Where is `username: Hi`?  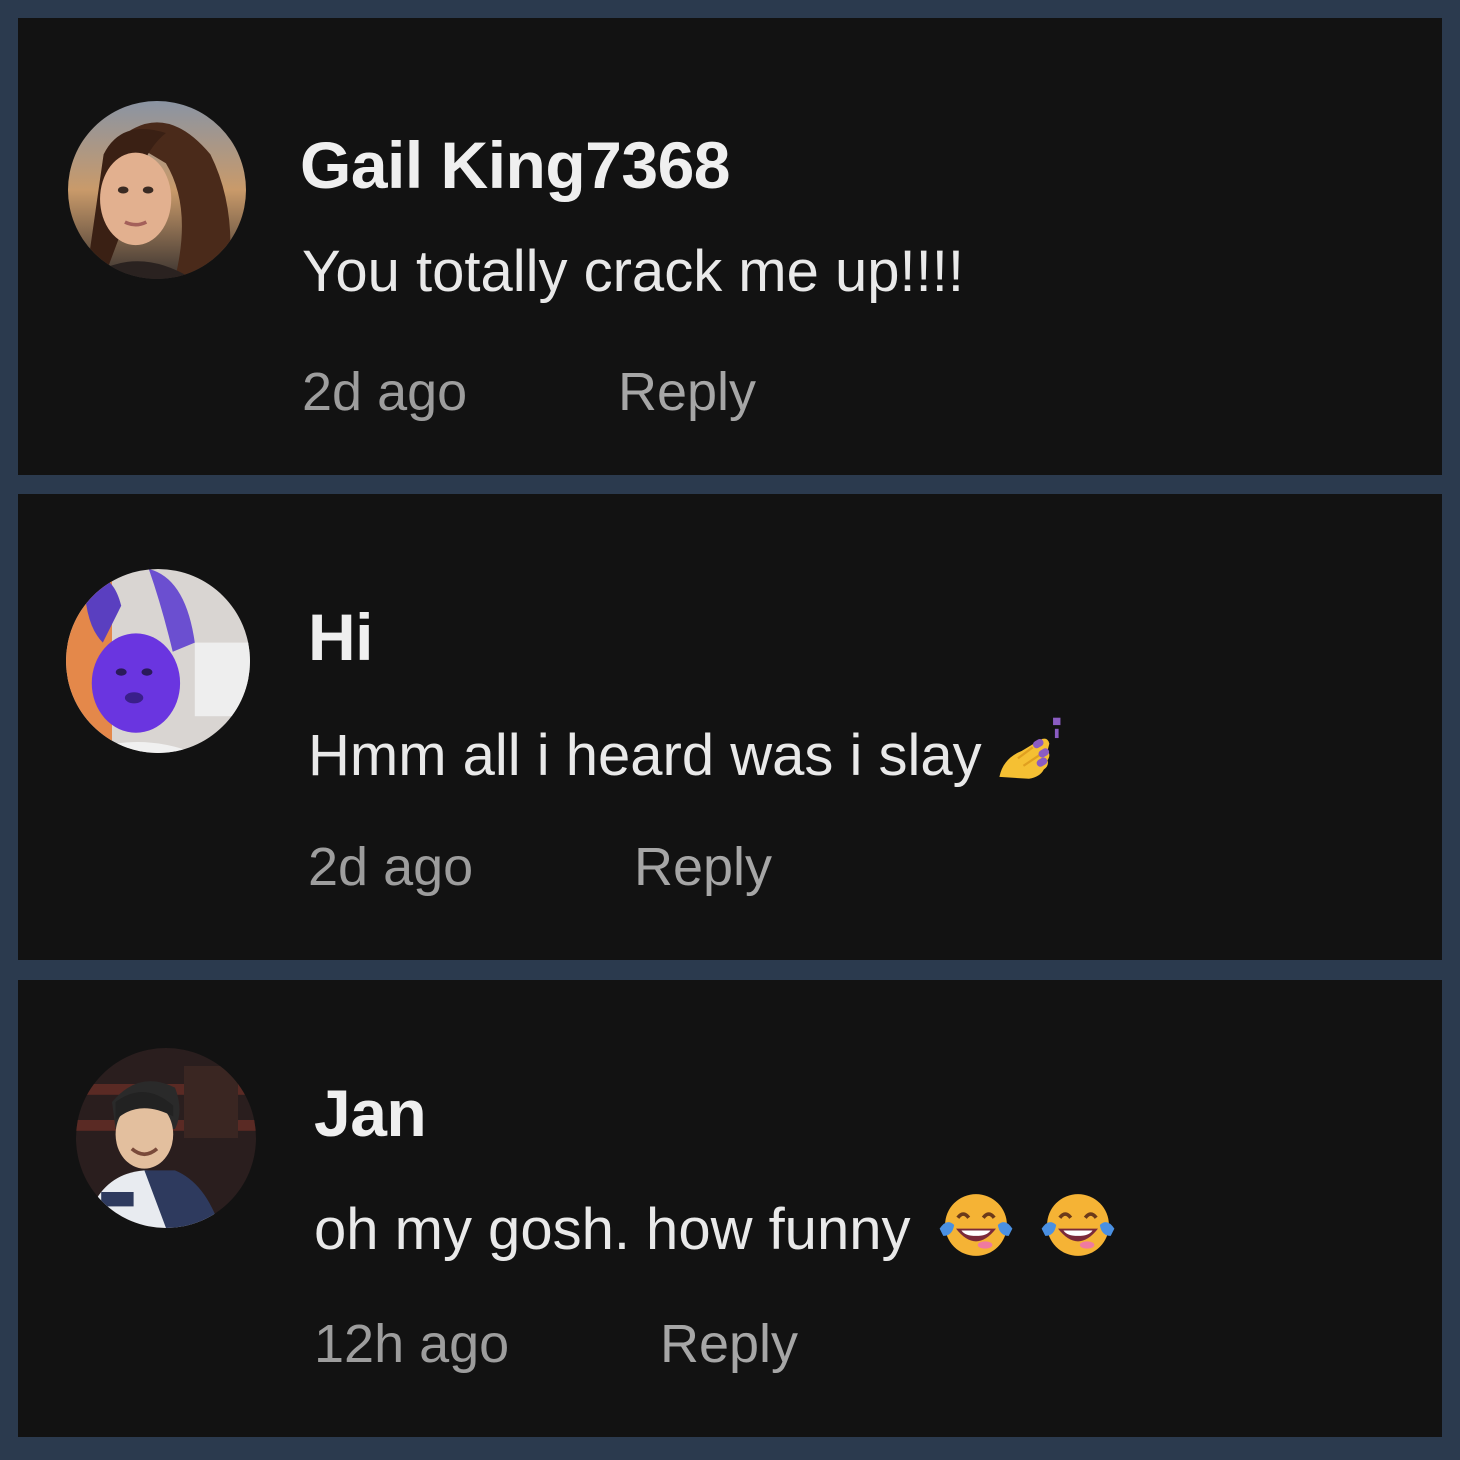
username: Hi is located at coordinates (341, 637).